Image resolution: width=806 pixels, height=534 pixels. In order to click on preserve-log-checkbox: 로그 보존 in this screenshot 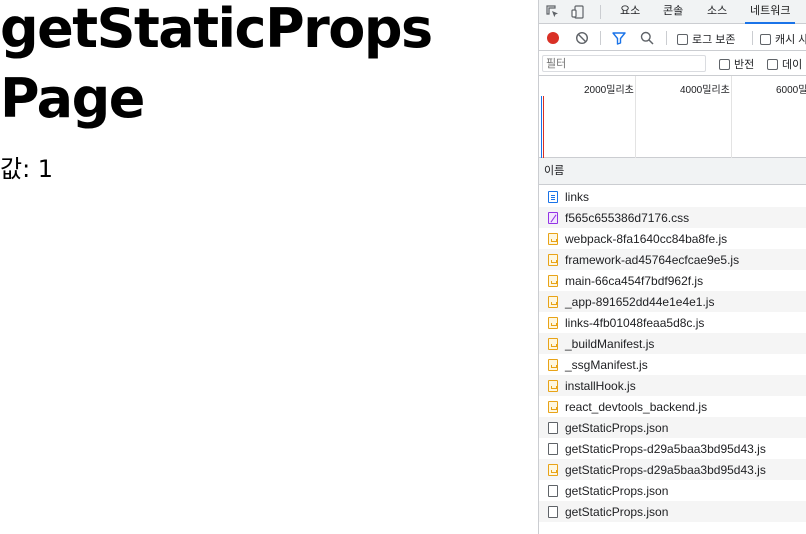, I will do `click(706, 39)`.